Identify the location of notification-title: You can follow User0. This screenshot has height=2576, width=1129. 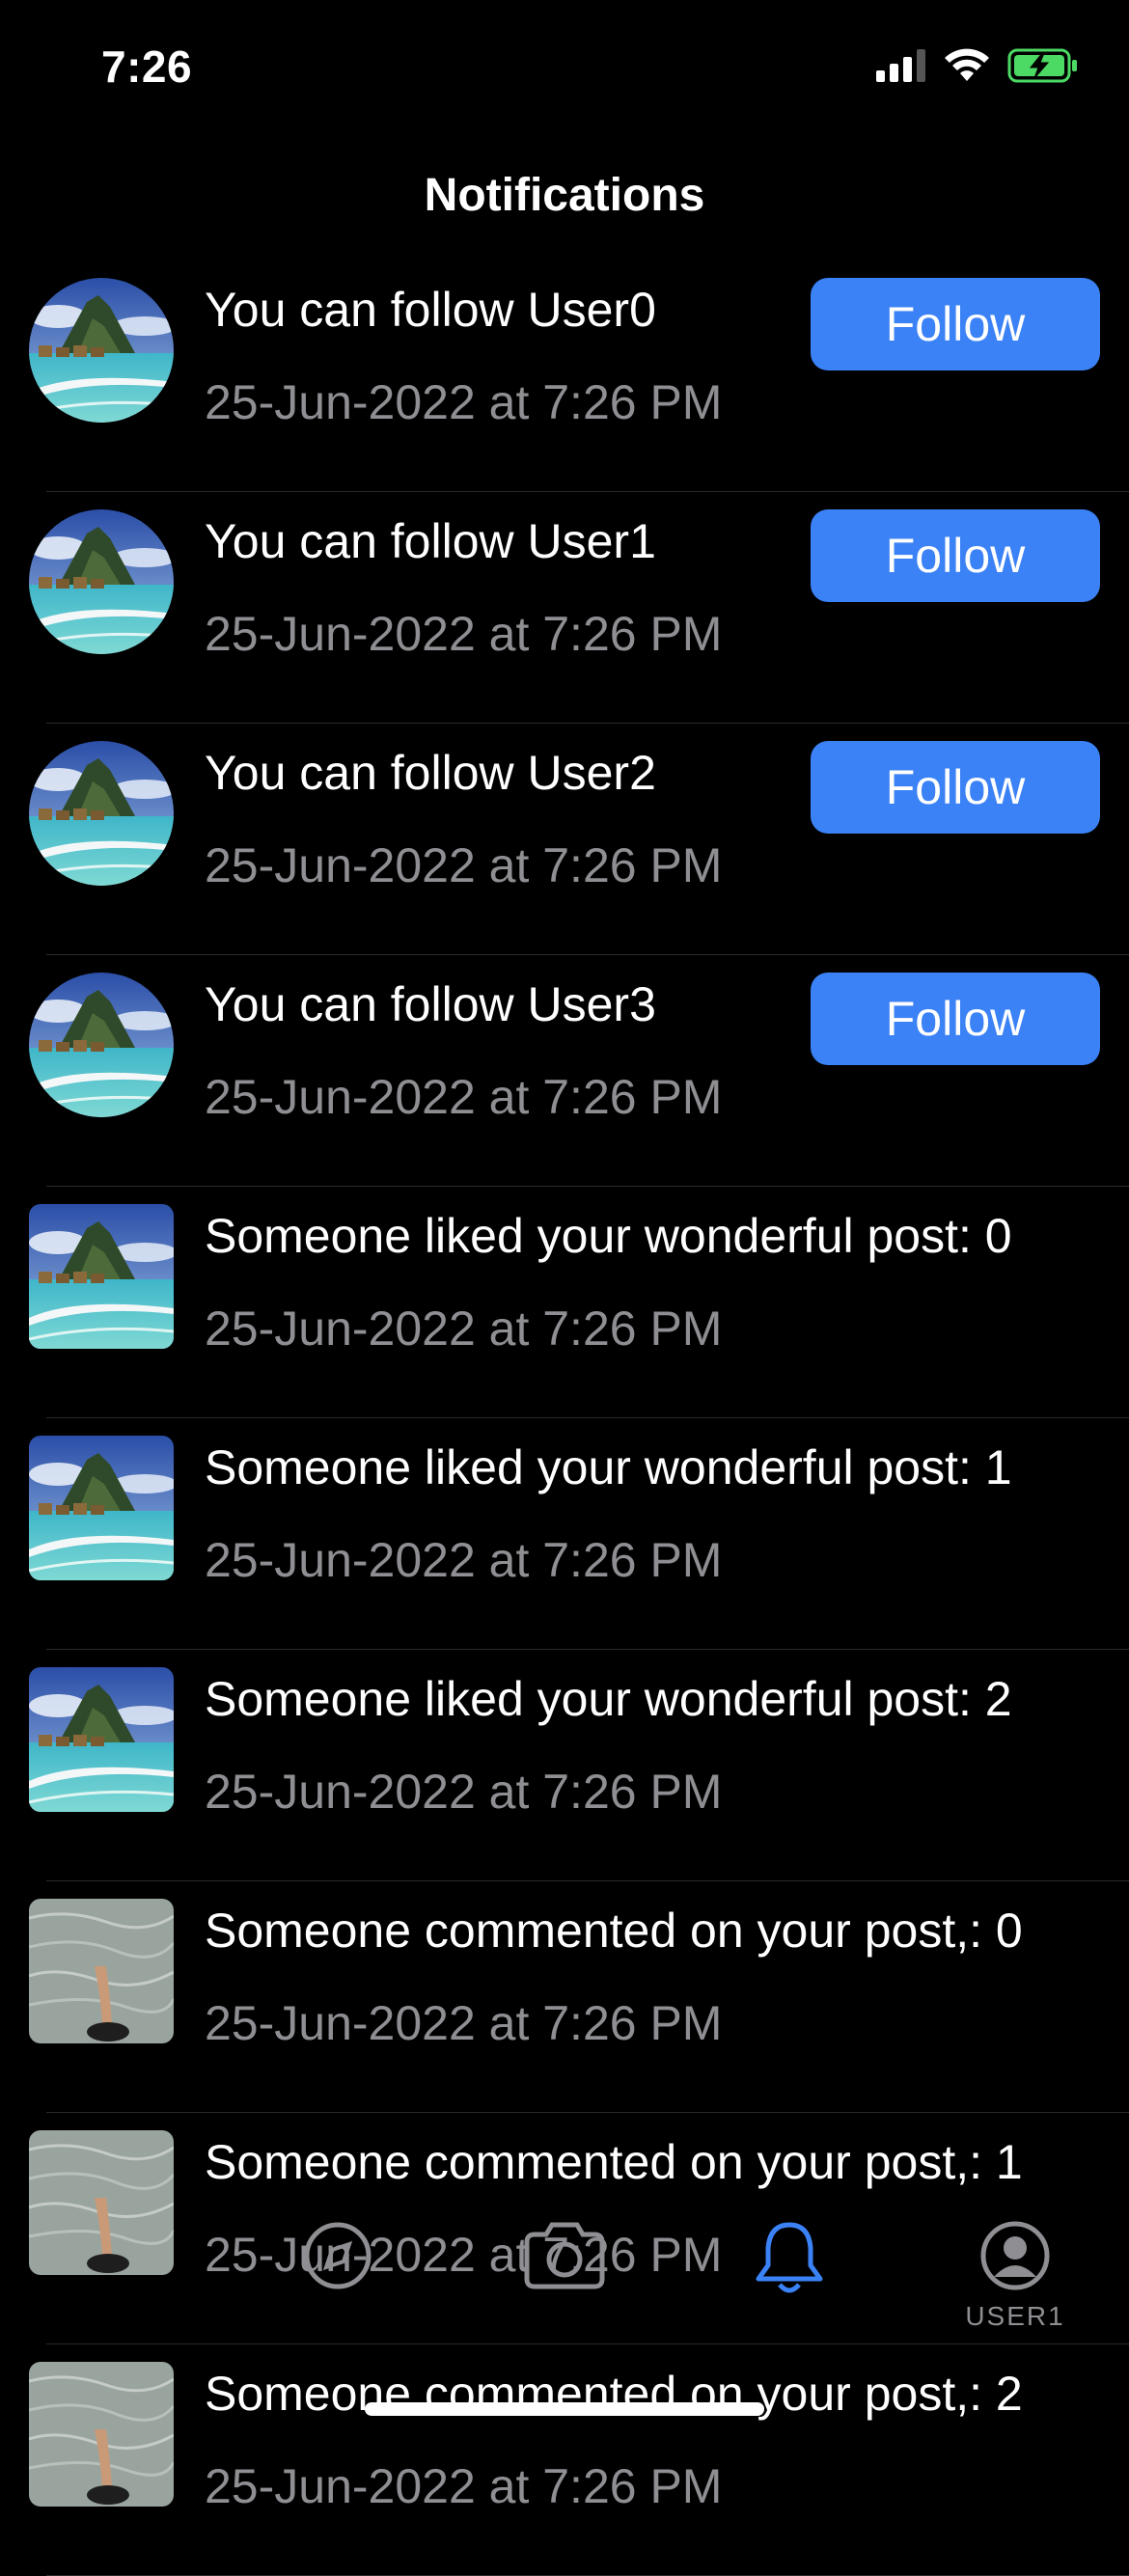
(430, 310).